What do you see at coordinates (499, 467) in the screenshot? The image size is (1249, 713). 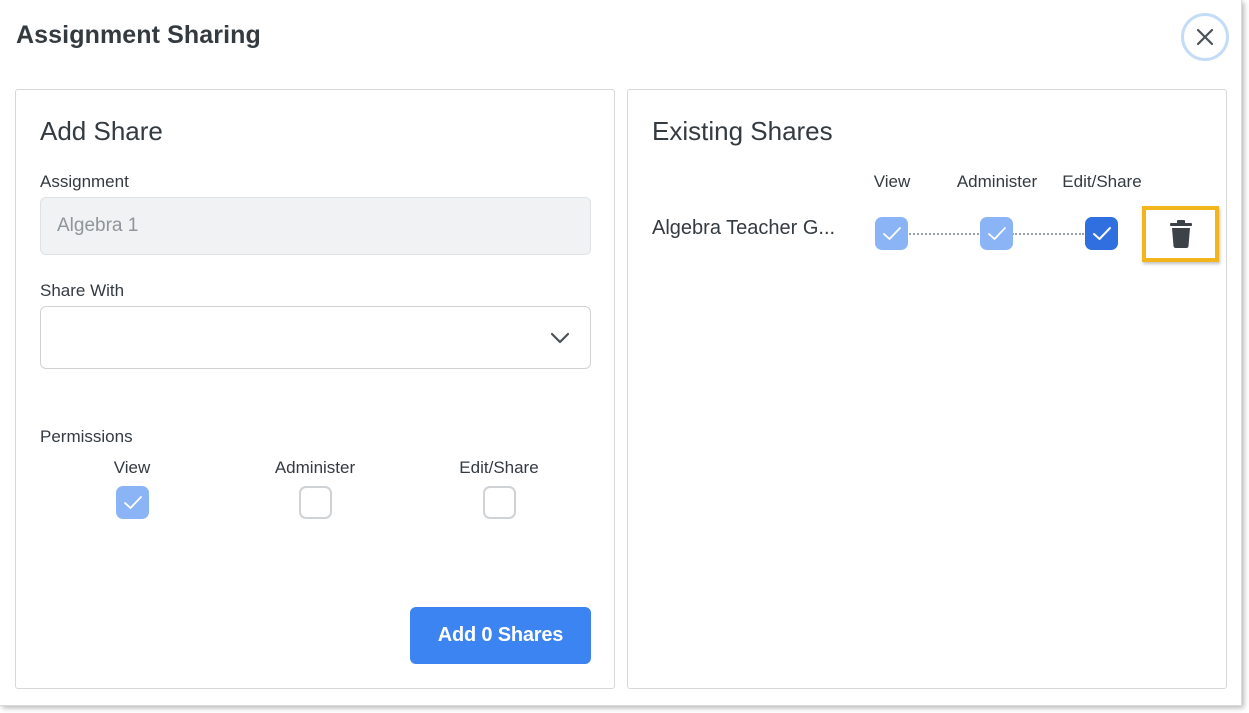 I see `permission-edit-share-label: Edit/Share` at bounding box center [499, 467].